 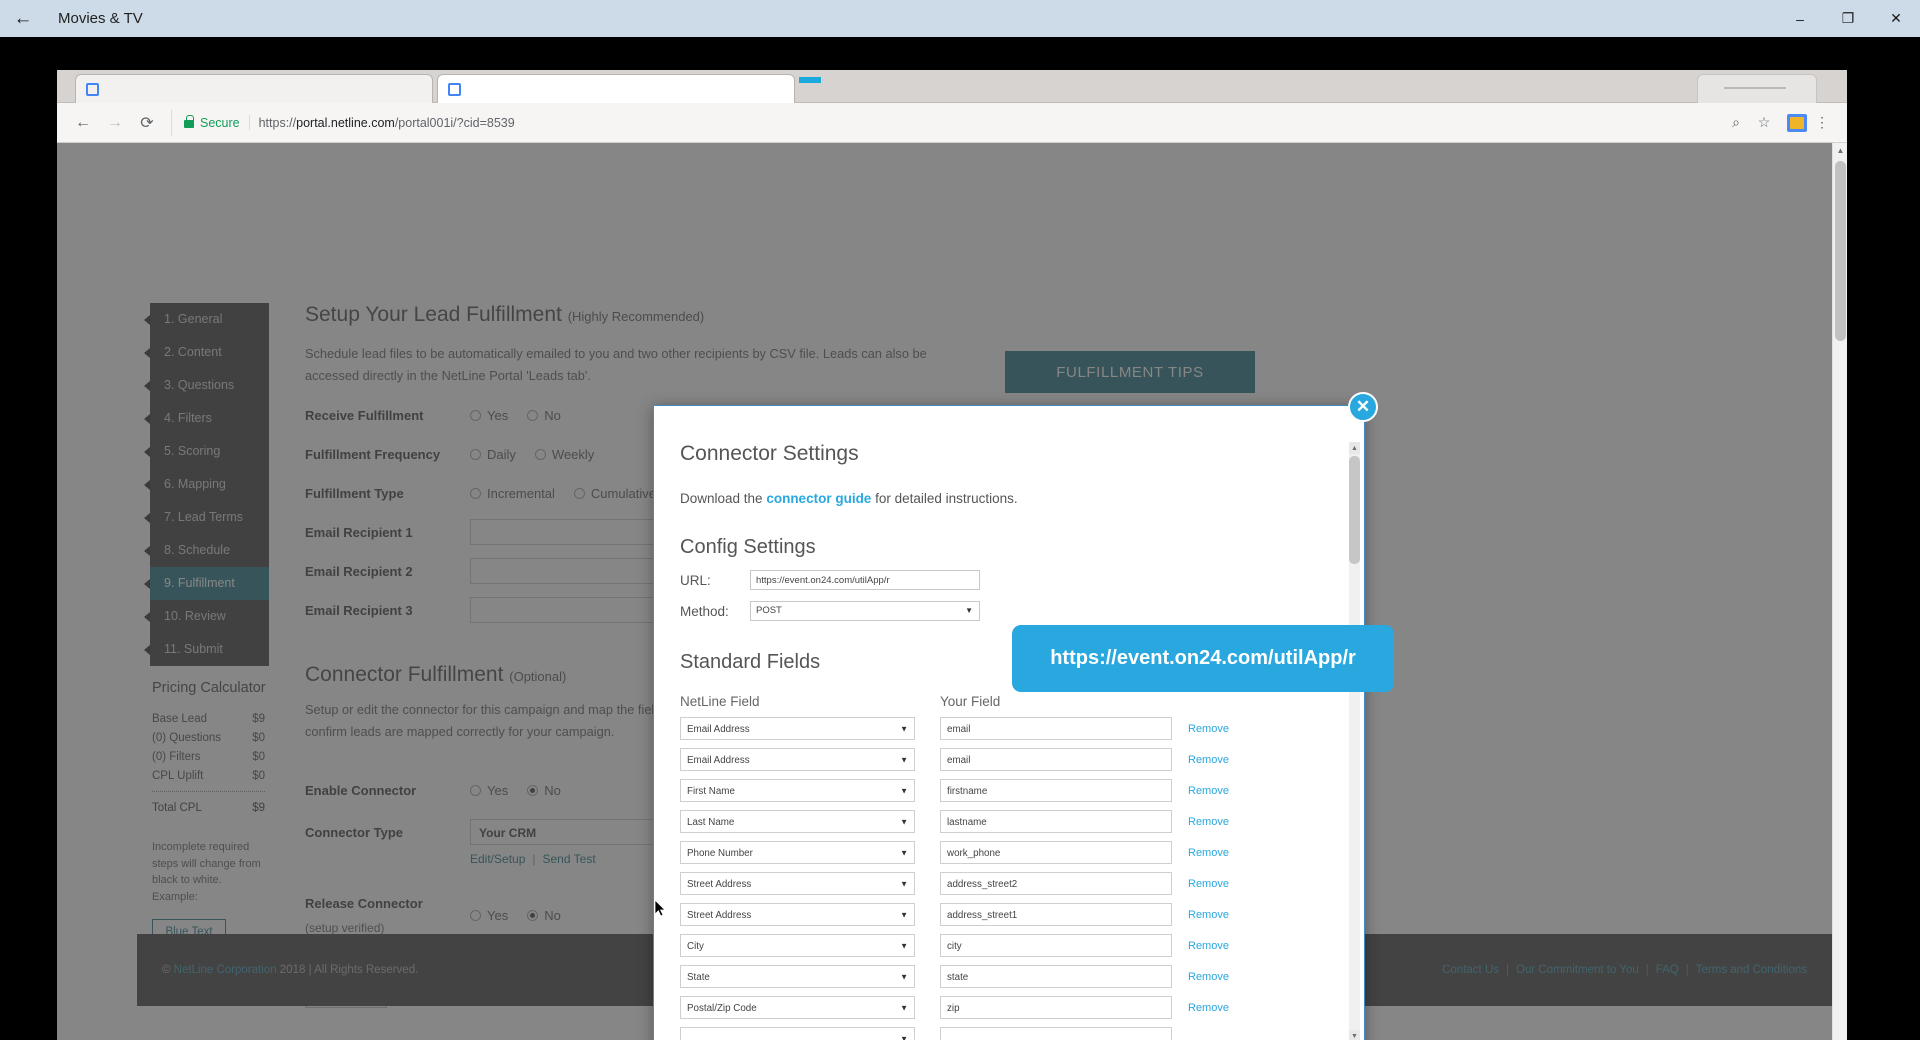 What do you see at coordinates (944, 498) in the screenshot?
I see `subtitle-after: for detailed instructions.` at bounding box center [944, 498].